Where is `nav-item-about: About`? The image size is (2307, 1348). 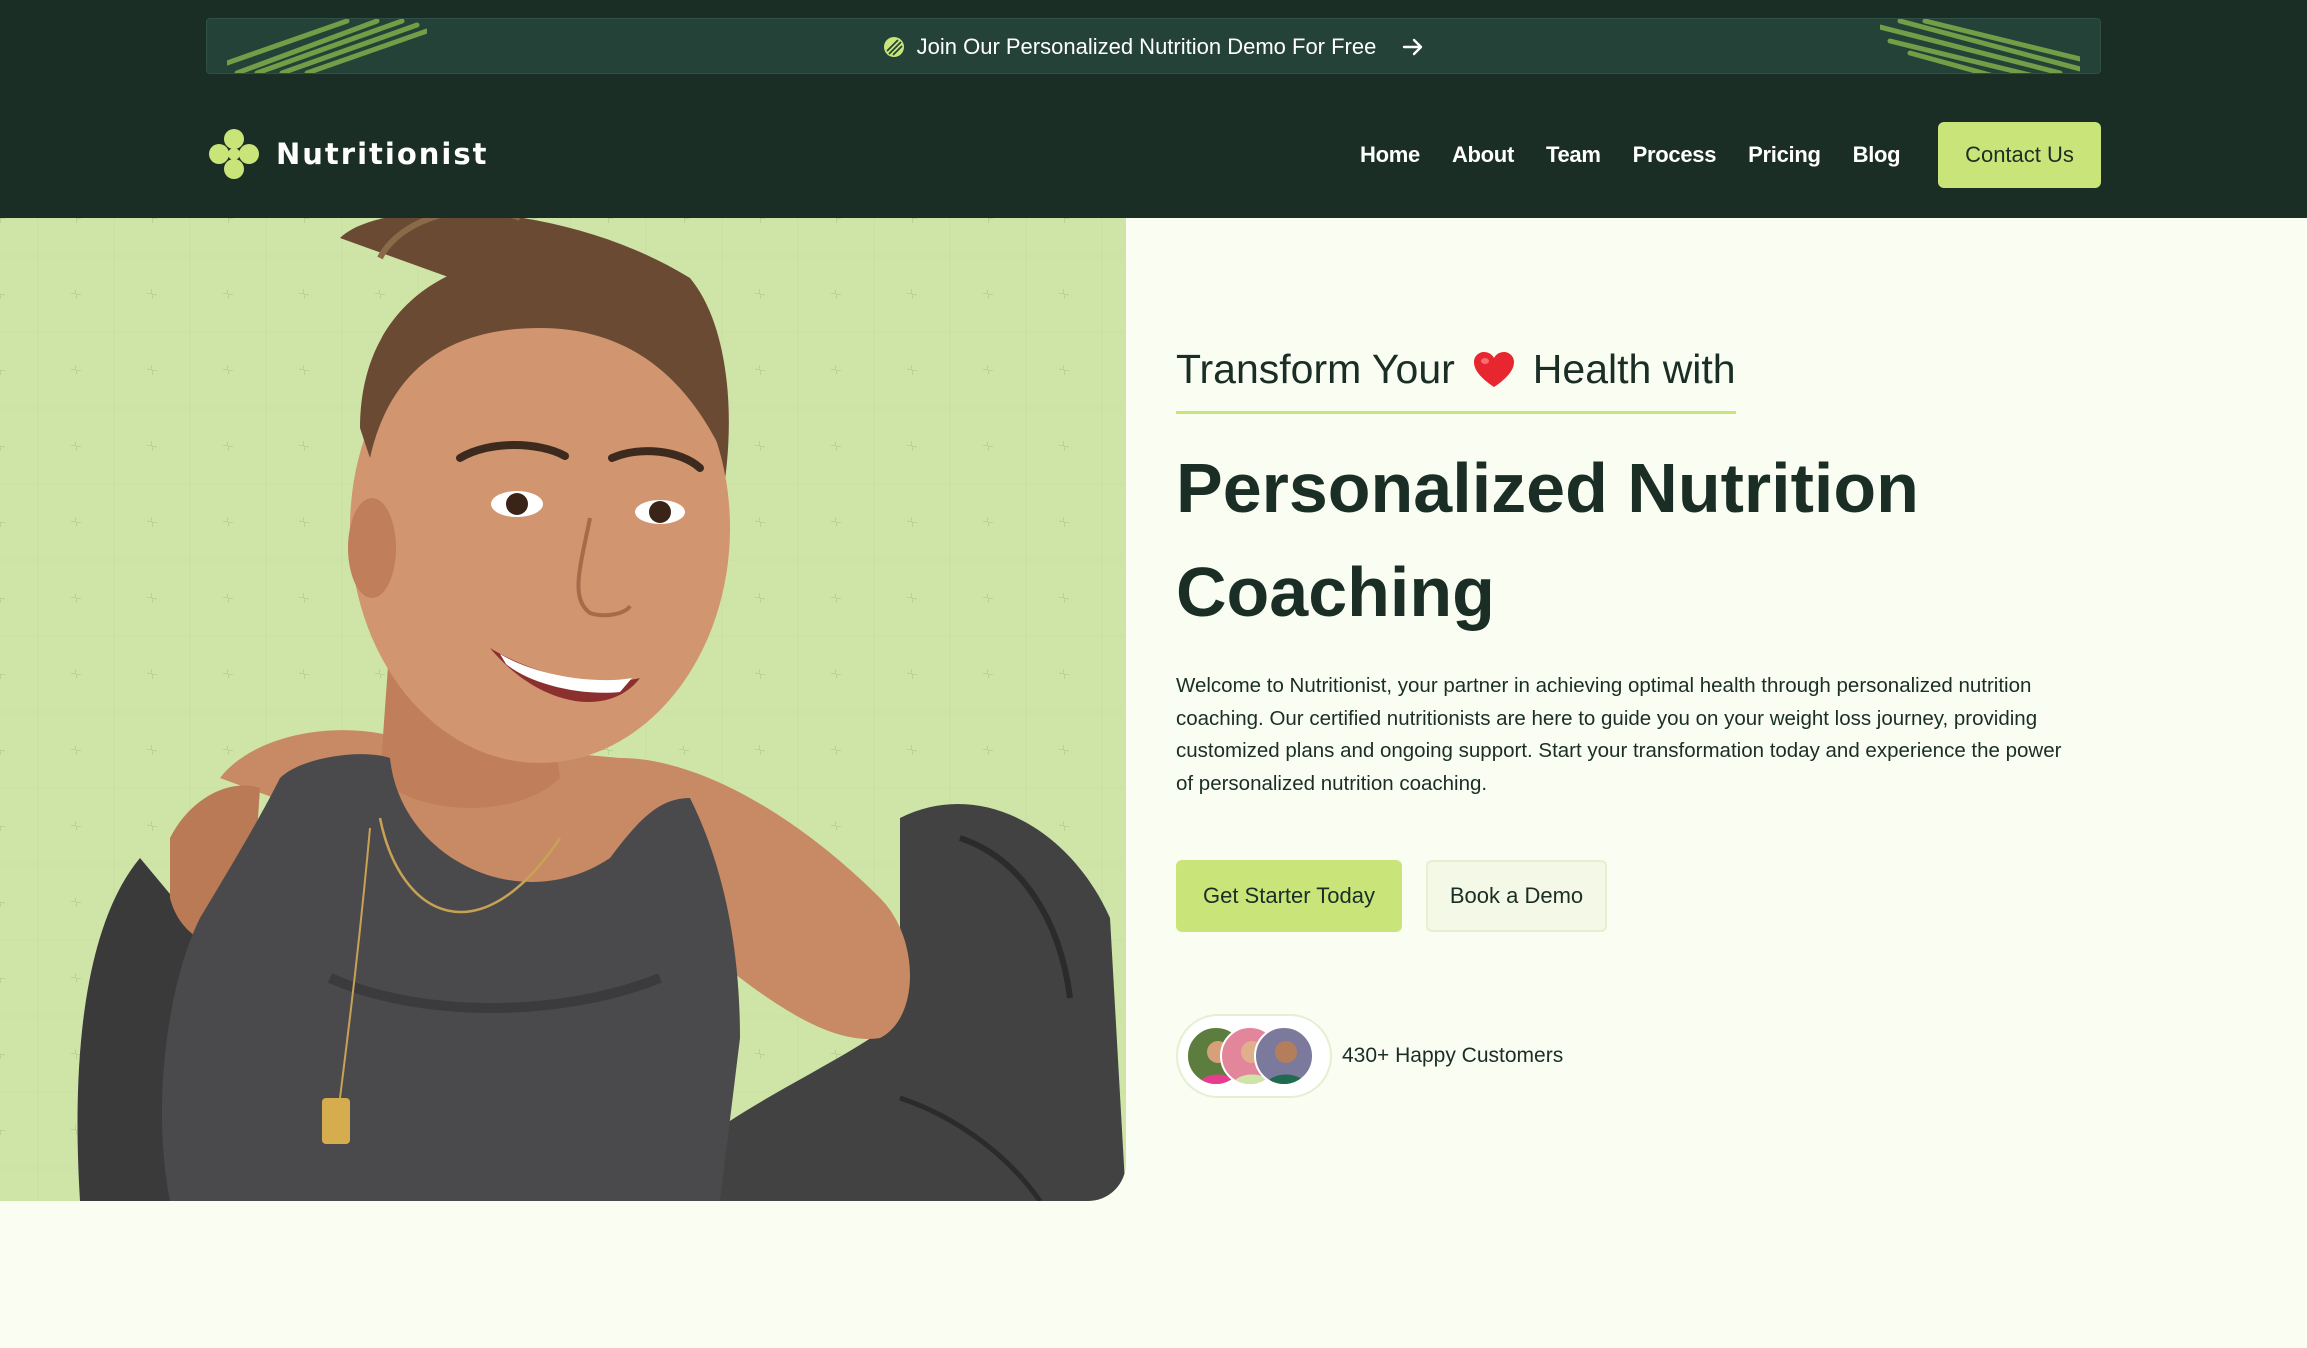
nav-item-about: About is located at coordinates (1483, 155).